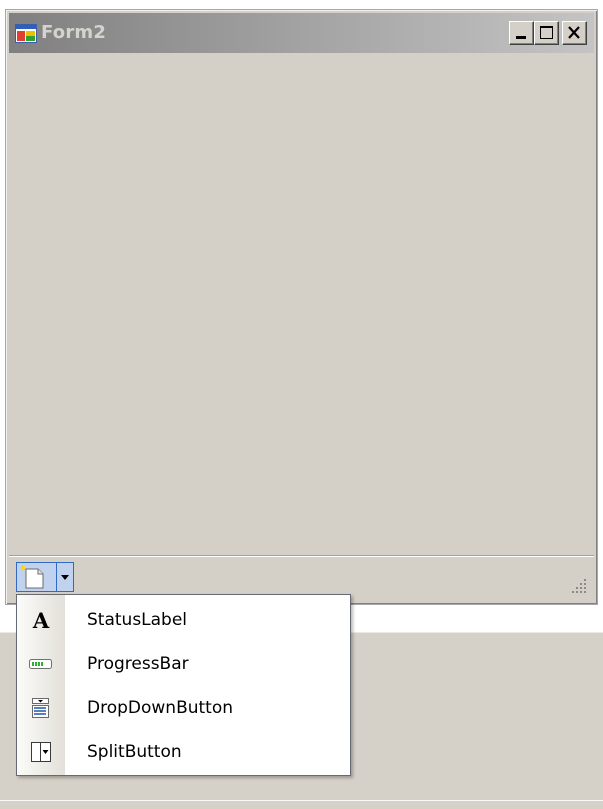  What do you see at coordinates (579, 586) in the screenshot?
I see `size-grip-icon` at bounding box center [579, 586].